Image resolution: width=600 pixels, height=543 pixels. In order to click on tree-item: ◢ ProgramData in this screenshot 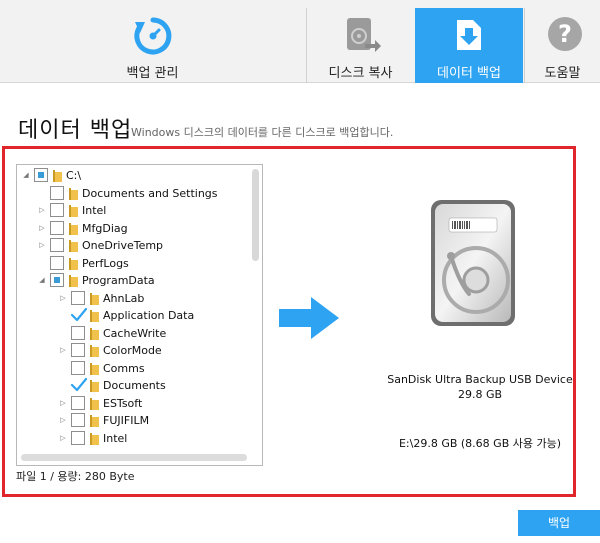, I will do `click(133, 280)`.